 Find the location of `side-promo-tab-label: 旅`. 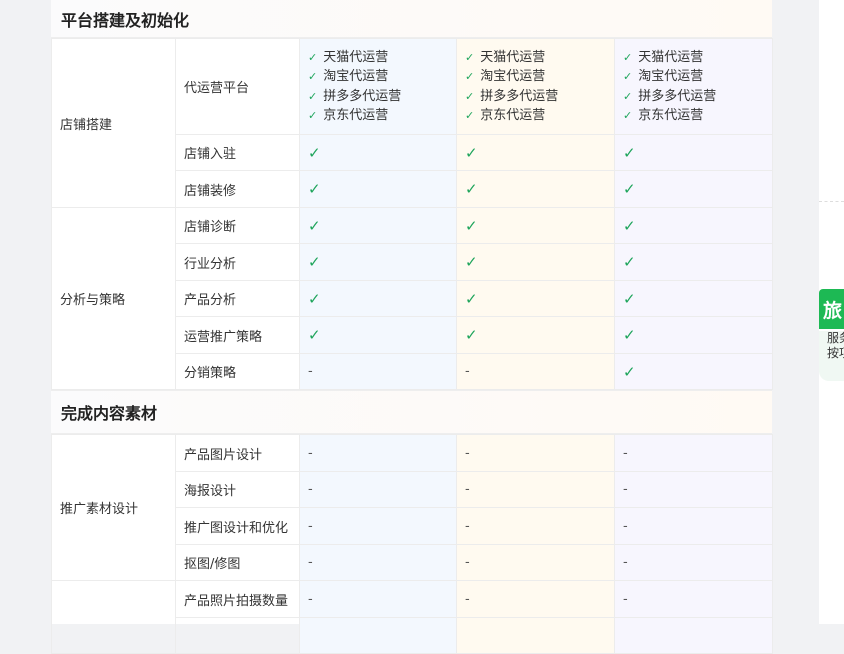

side-promo-tab-label: 旅 is located at coordinates (832, 310).